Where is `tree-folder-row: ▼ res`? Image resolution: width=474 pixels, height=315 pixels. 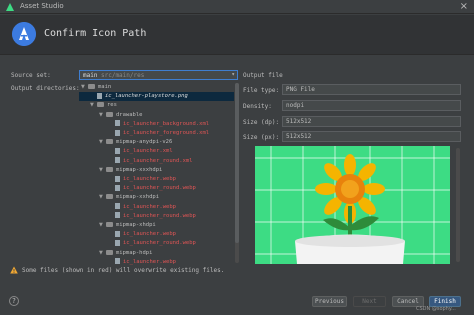 tree-folder-row: ▼ res is located at coordinates (156, 105).